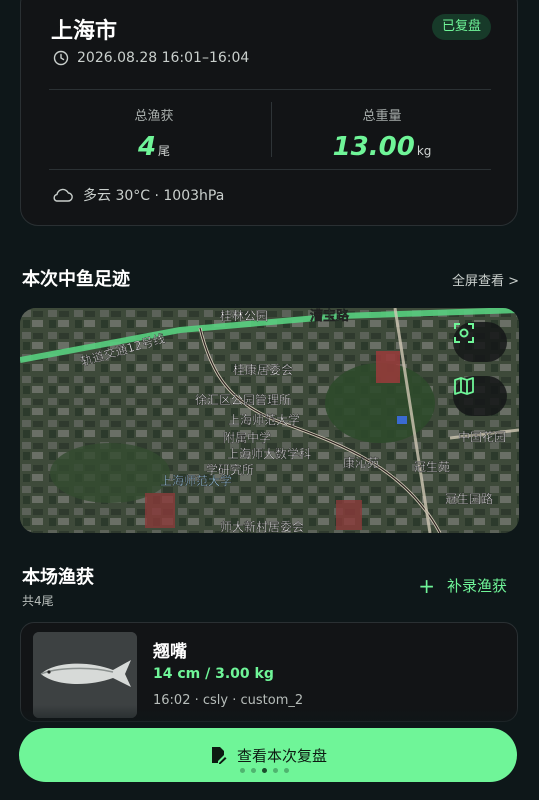  I want to click on total-catch-value: 4尾, so click(154, 147).